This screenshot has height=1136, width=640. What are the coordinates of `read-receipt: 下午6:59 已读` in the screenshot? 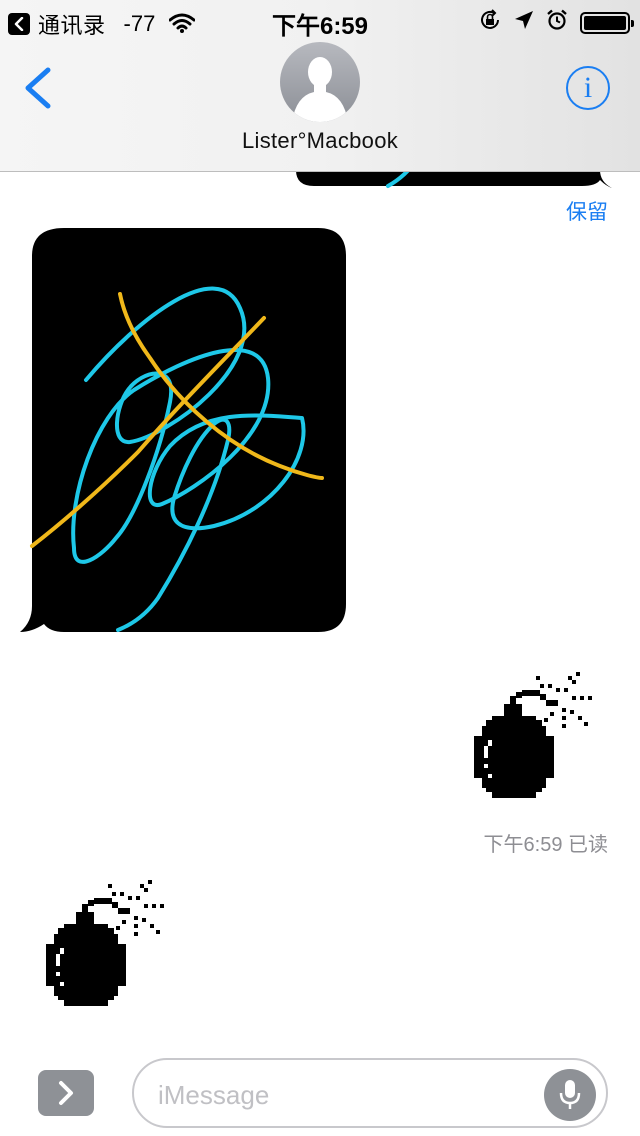 It's located at (545, 845).